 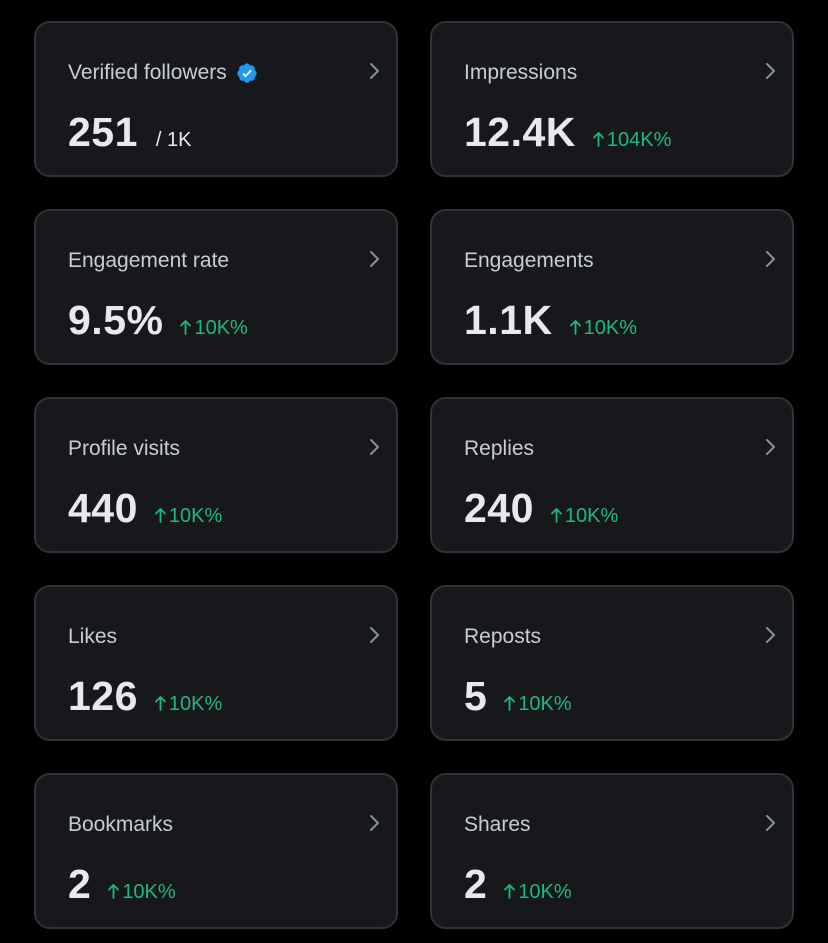 I want to click on card-title: Bookmarks, so click(x=121, y=824).